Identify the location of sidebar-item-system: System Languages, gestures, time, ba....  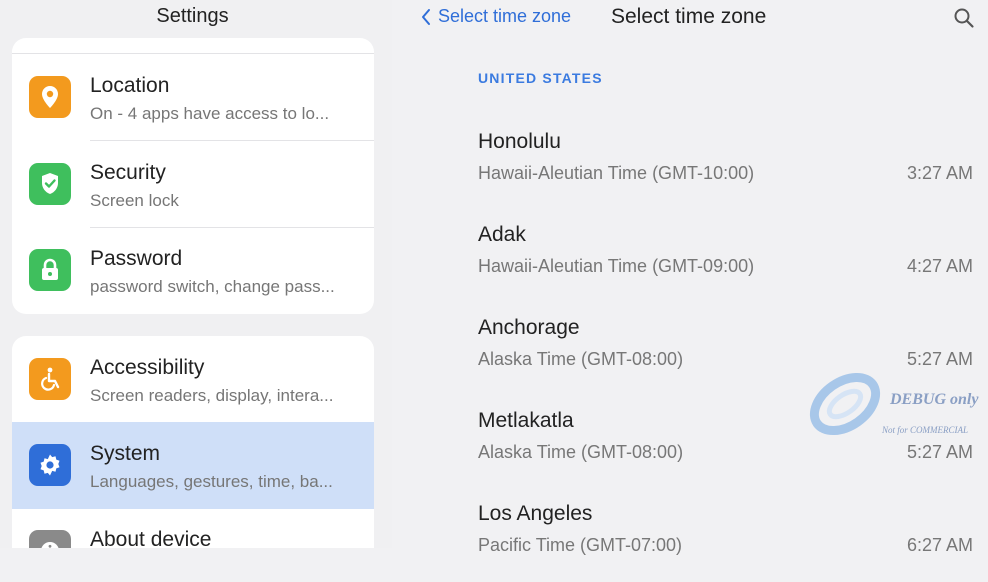
(193, 465).